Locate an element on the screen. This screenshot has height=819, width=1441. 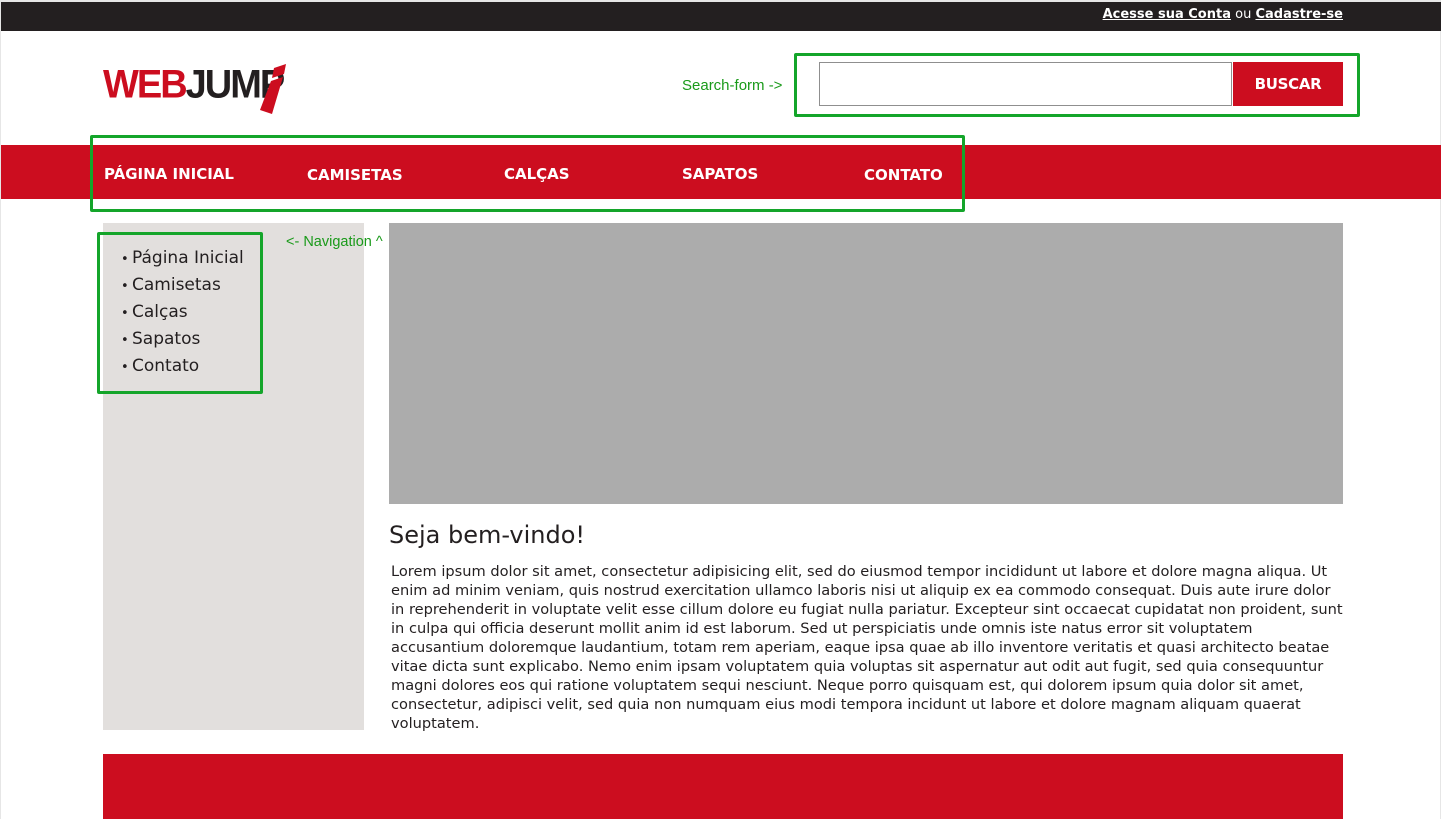
search-button: BUSCAR is located at coordinates (1288, 84).